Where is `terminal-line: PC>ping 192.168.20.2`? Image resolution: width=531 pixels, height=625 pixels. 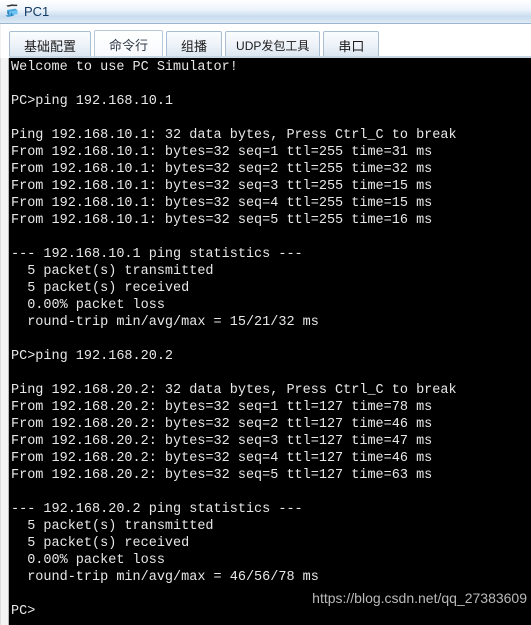 terminal-line: PC>ping 192.168.20.2 is located at coordinates (92, 356).